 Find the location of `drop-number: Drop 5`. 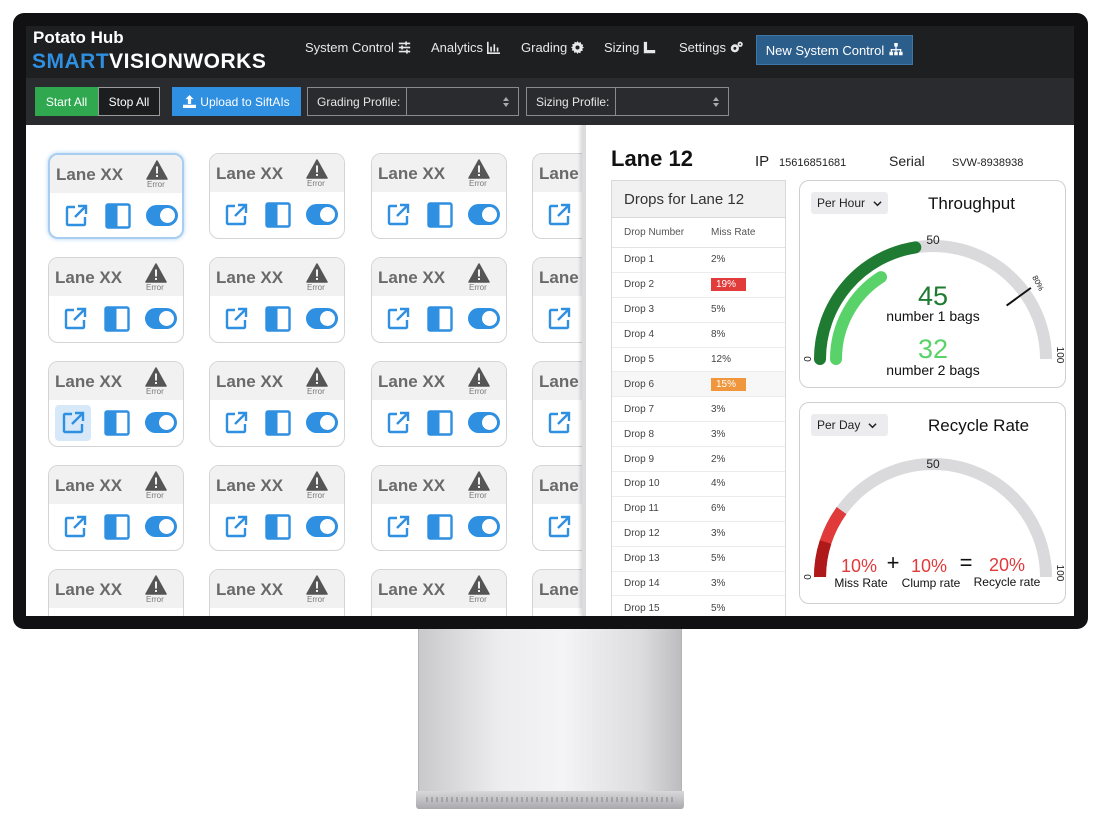

drop-number: Drop 5 is located at coordinates (639, 359).